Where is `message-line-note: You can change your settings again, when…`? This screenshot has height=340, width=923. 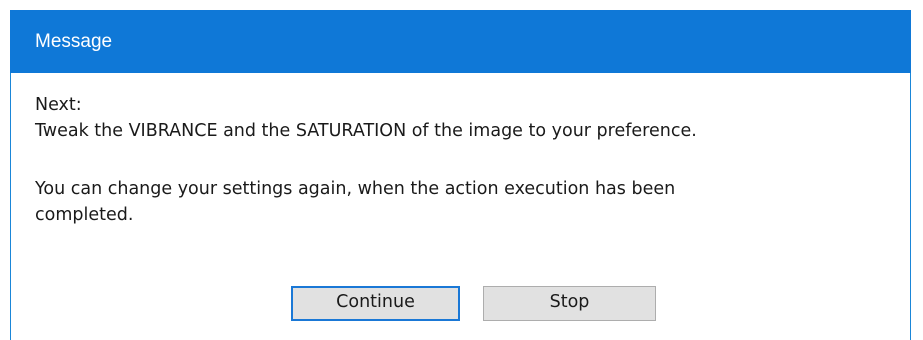 message-line-note: You can change your settings again, when… is located at coordinates (355, 189).